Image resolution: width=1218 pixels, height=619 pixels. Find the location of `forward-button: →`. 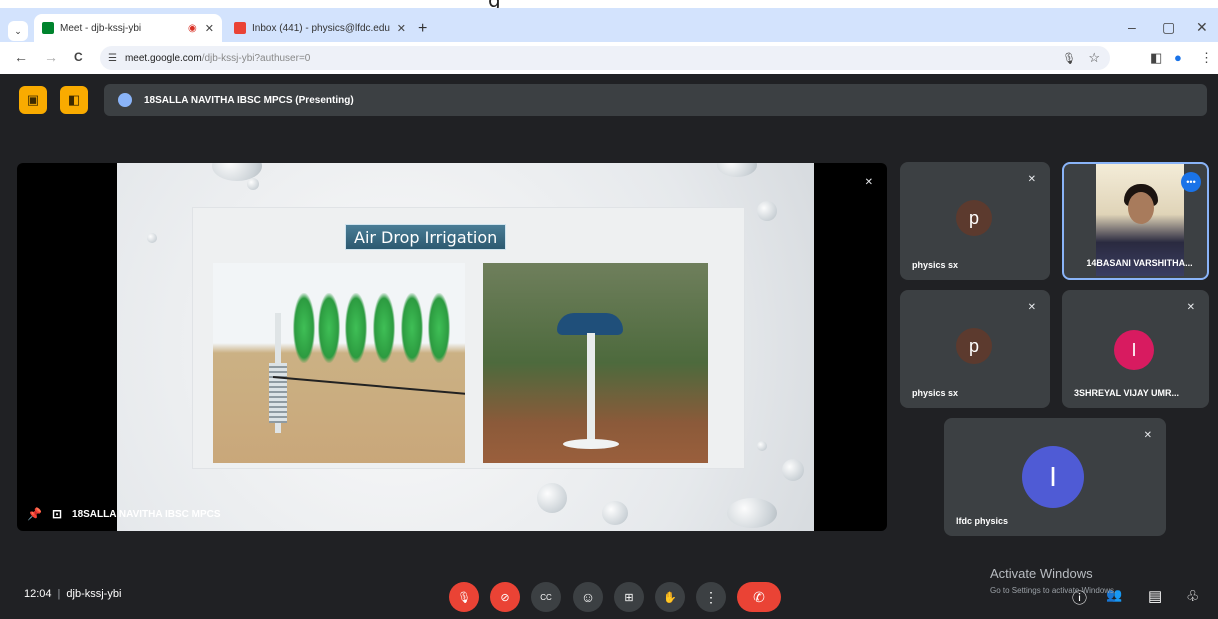

forward-button: → is located at coordinates (51, 57).